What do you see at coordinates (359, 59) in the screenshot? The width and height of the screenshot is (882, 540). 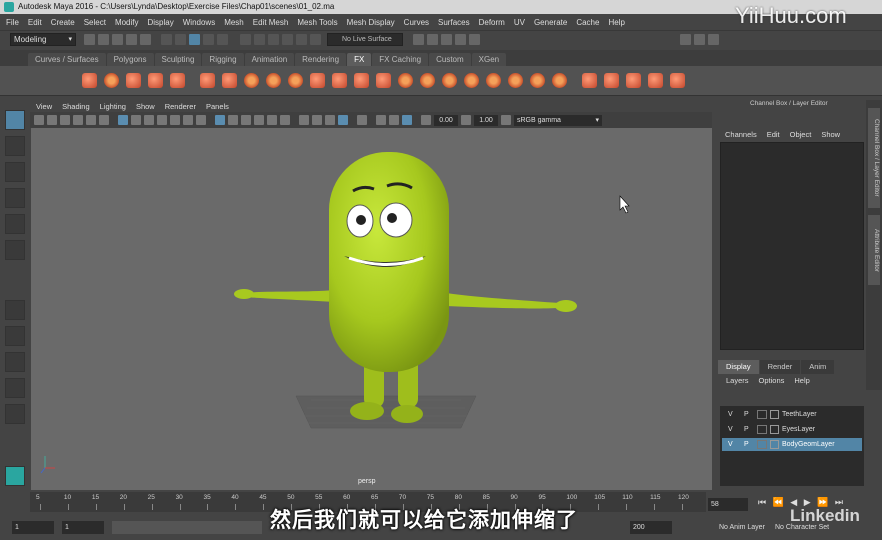 I see `shelf-tab-fx: FX` at bounding box center [359, 59].